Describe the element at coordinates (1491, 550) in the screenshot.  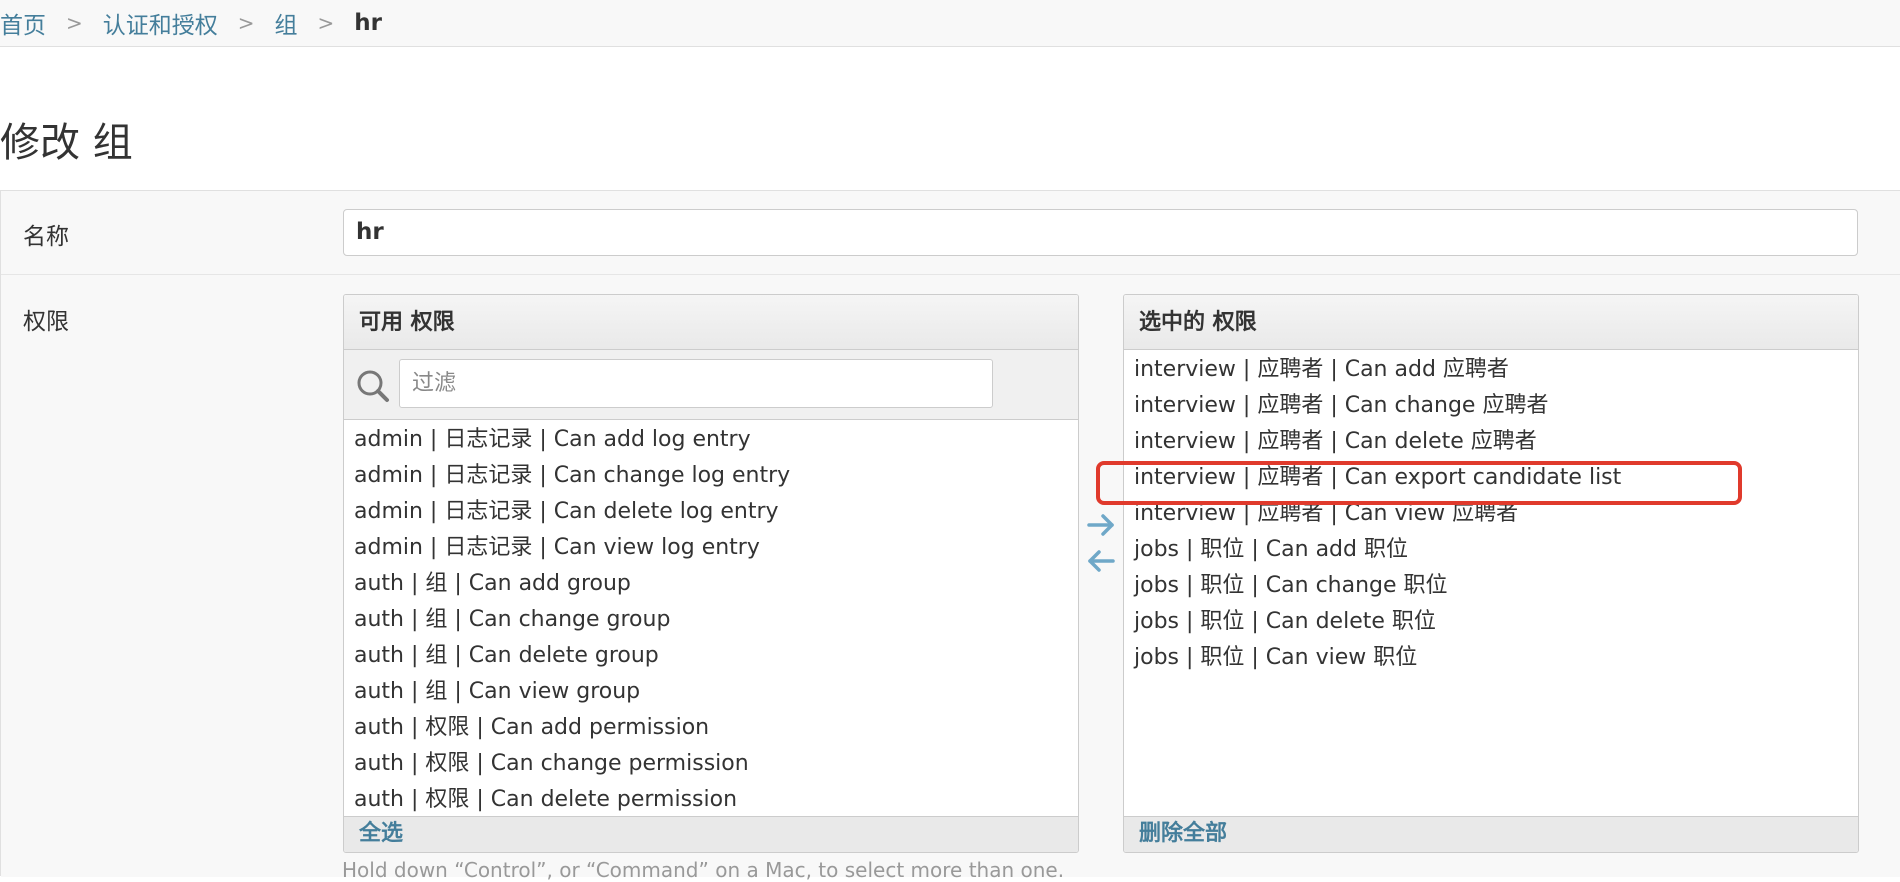
I see `list-item: jobs | 职位 | Can add 职位` at that location.